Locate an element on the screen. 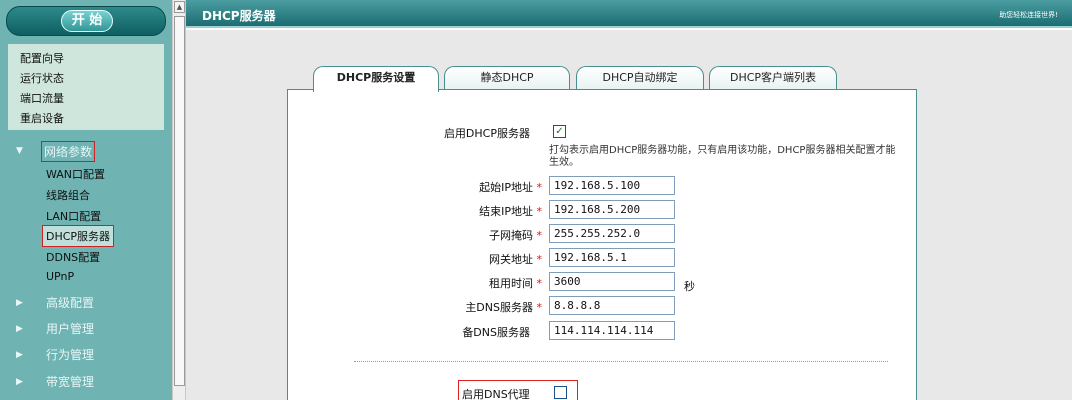  sidebar-item-port-traffic: 端口流量 is located at coordinates (42, 98).